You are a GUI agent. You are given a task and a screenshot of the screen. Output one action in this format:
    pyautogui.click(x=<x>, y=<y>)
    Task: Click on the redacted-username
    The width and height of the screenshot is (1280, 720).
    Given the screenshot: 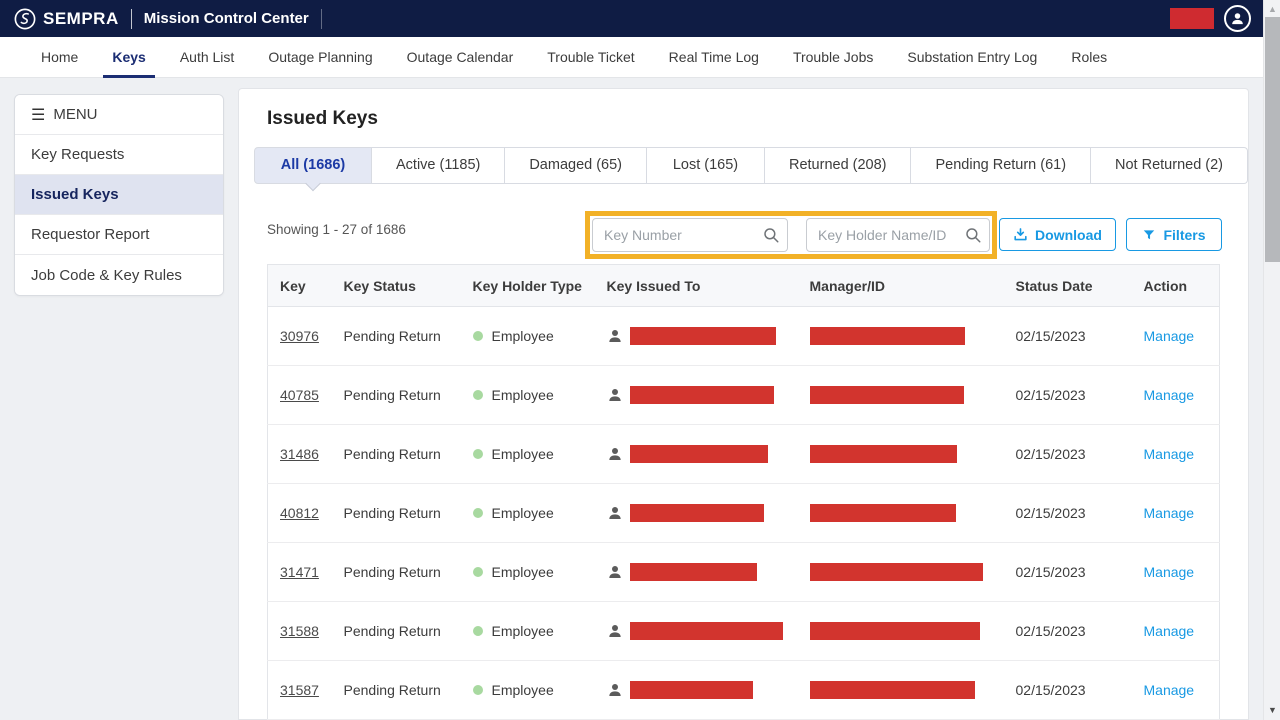 What is the action you would take?
    pyautogui.click(x=1192, y=18)
    